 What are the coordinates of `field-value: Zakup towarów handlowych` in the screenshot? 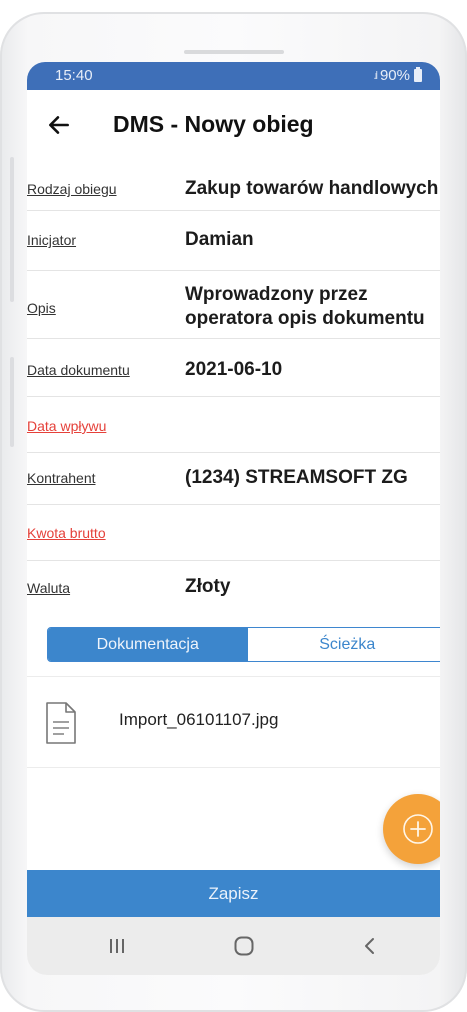 It's located at (312, 188).